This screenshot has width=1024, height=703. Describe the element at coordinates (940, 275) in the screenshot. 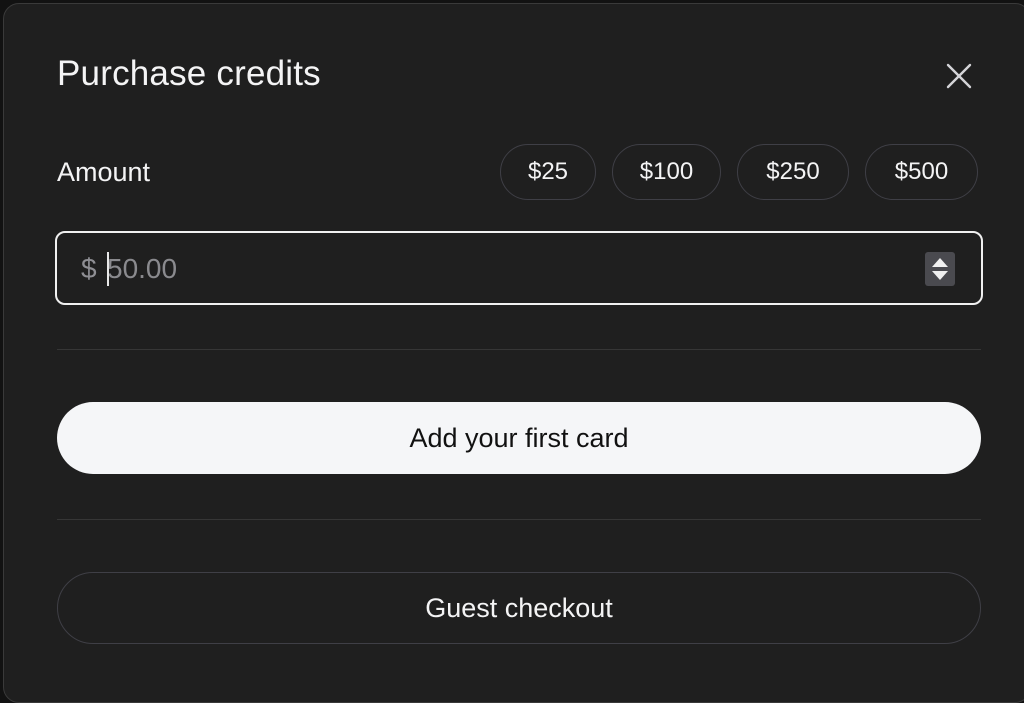

I see `stepper-down-icon` at that location.